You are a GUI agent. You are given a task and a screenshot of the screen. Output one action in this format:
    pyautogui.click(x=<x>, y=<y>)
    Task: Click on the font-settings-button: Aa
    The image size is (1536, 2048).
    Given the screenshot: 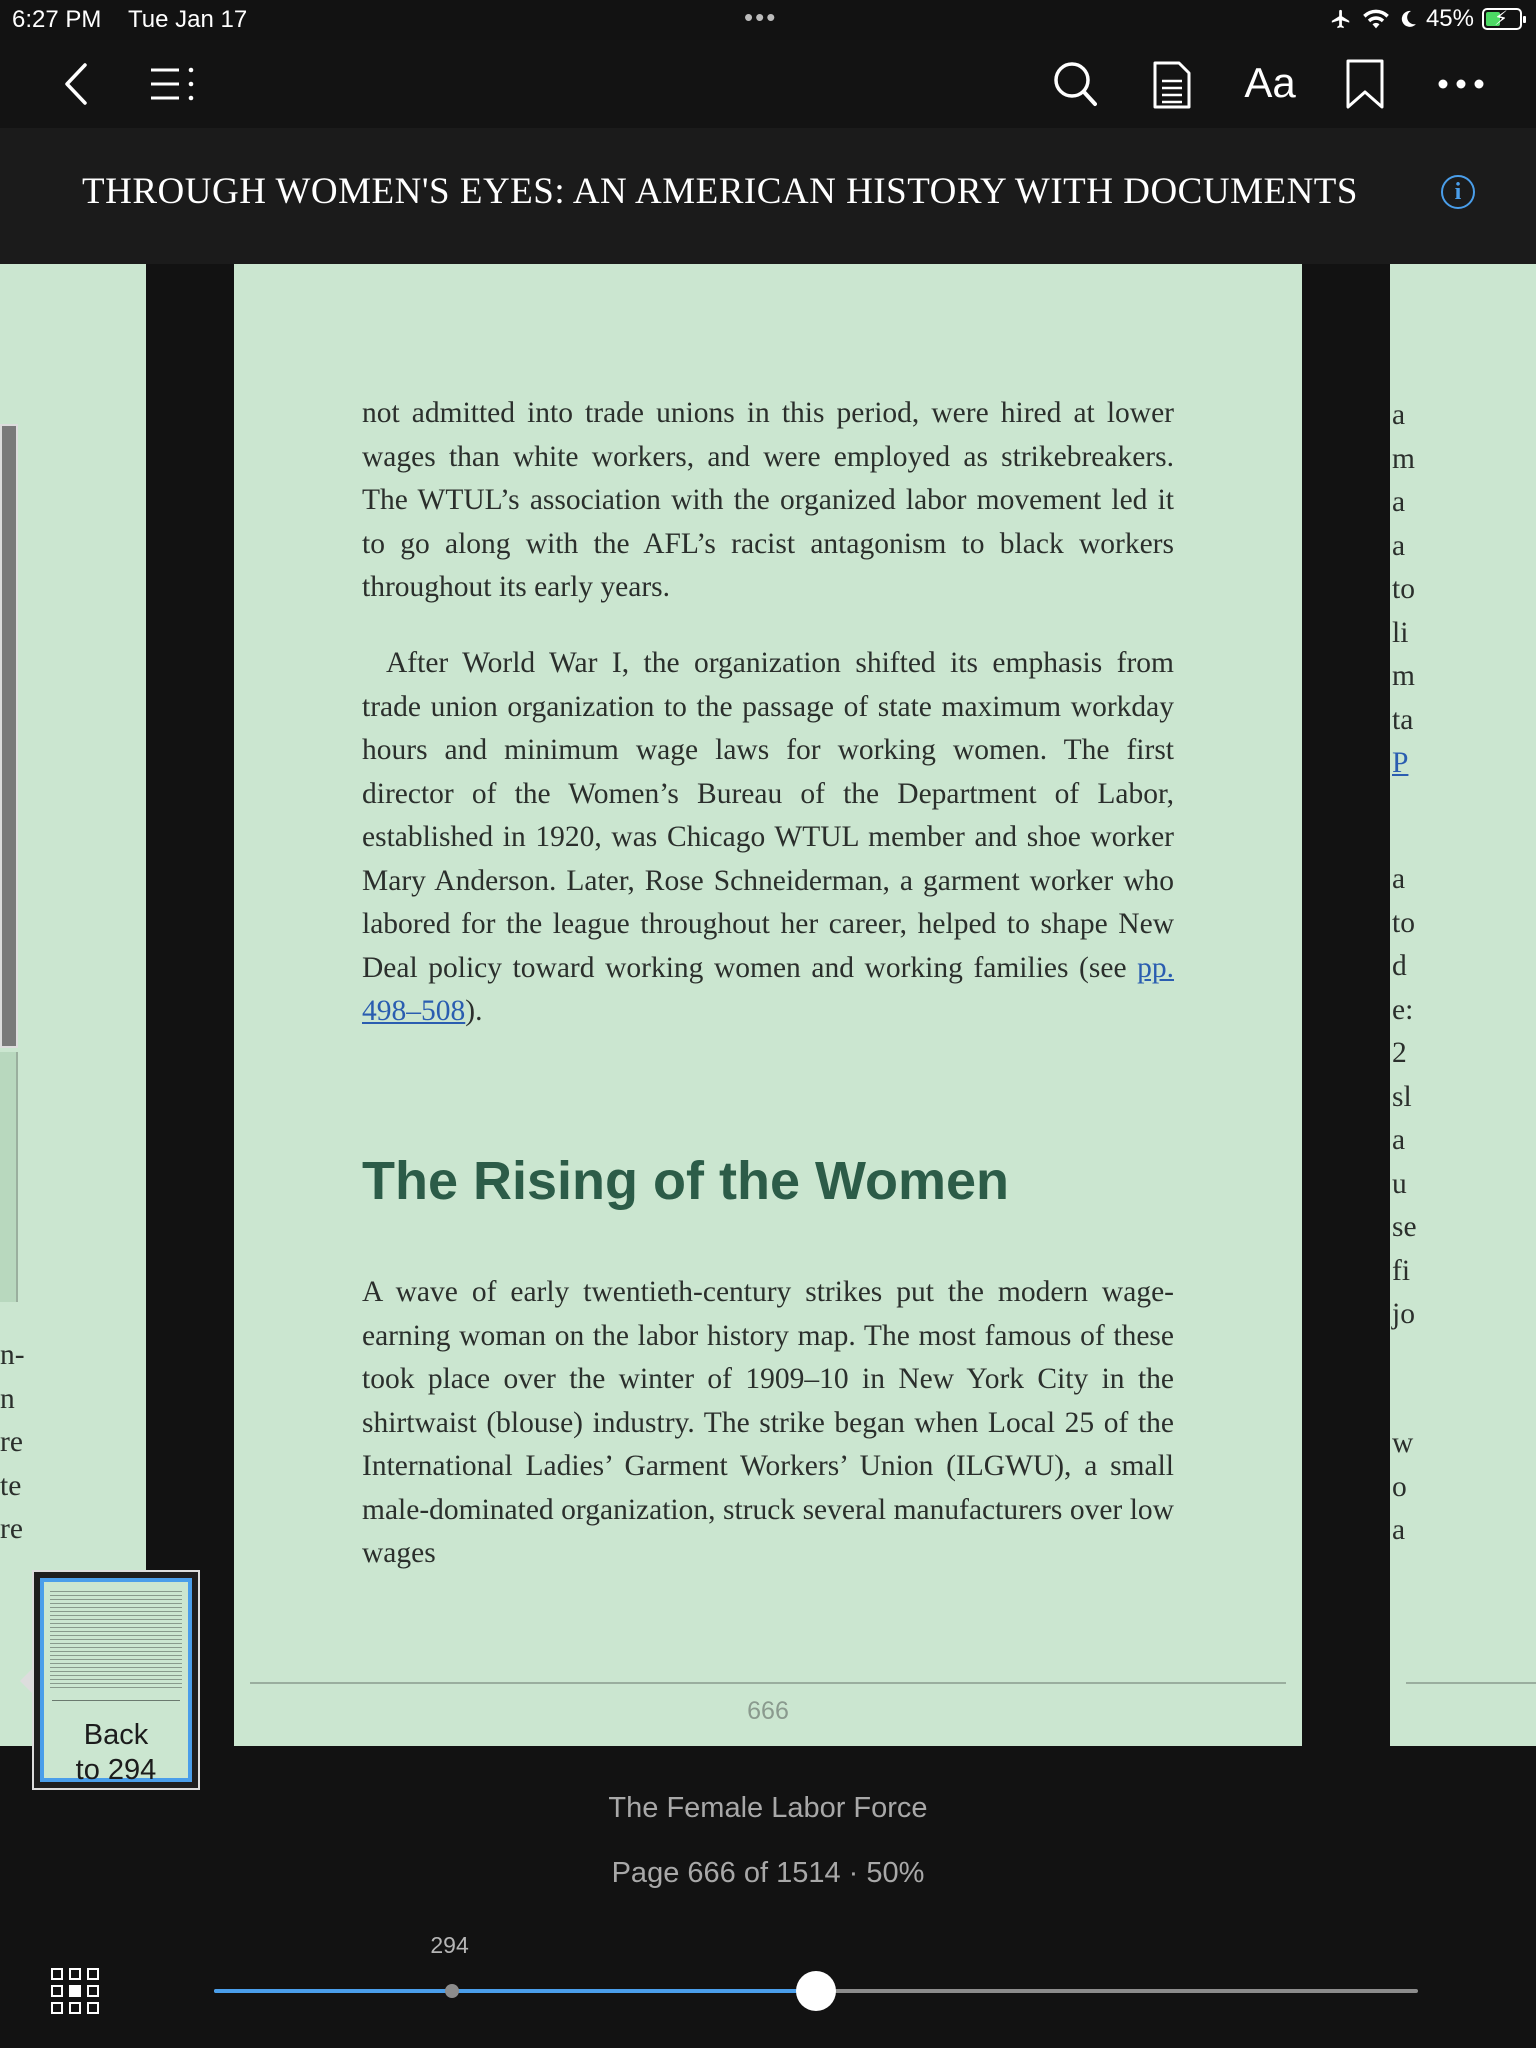 What is the action you would take?
    pyautogui.click(x=1270, y=83)
    